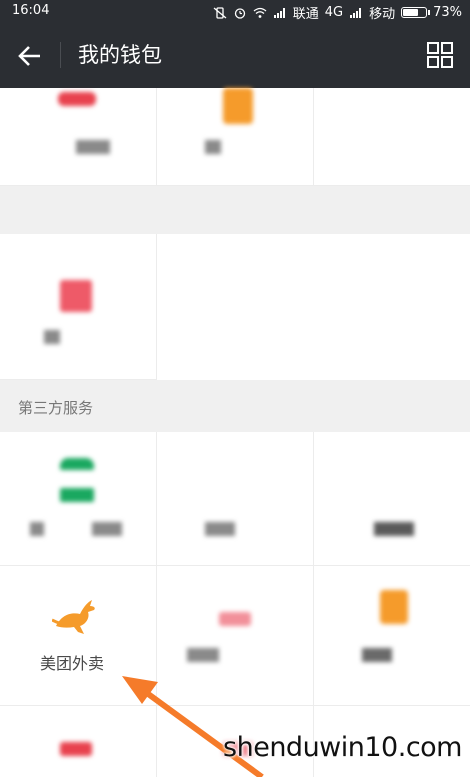 Image resolution: width=470 pixels, height=777 pixels. I want to click on third-party-header: 第三方服务, so click(235, 406).